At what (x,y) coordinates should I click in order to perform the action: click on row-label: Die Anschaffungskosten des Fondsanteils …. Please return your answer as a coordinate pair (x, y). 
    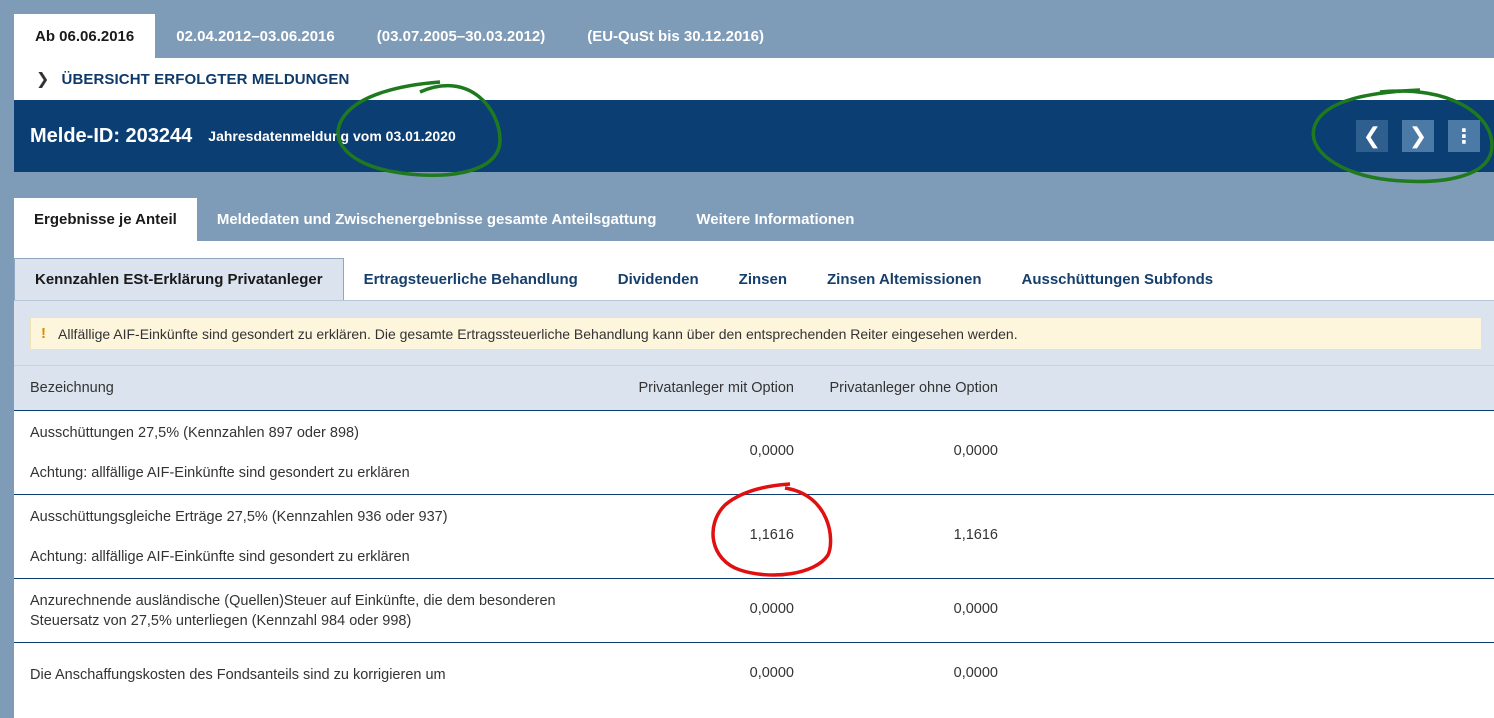
    Looking at the image, I should click on (238, 675).